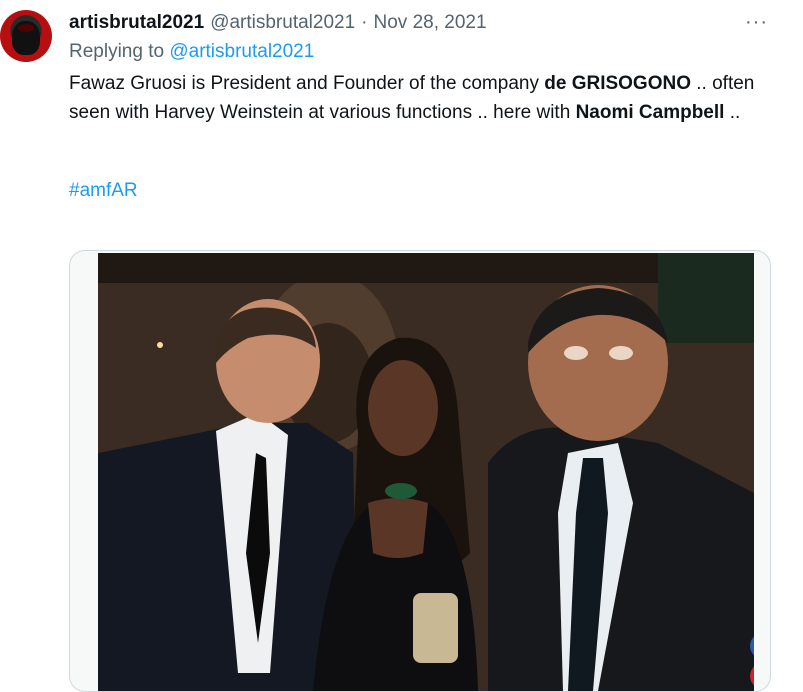  I want to click on display-name: artisbrutal2021, so click(136, 23).